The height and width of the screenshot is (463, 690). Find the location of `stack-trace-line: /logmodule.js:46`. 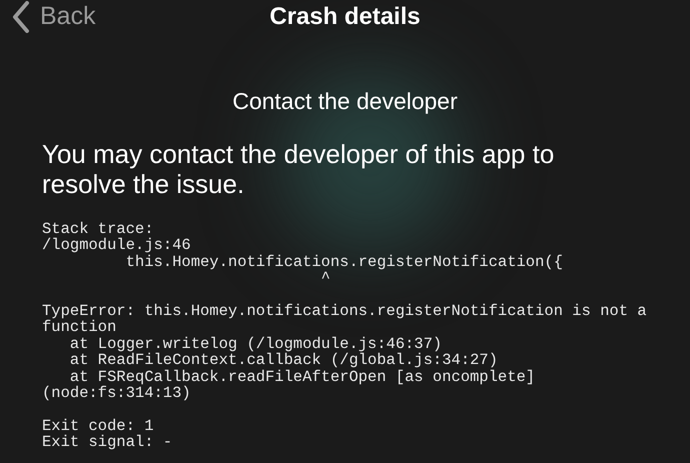

stack-trace-line: /logmodule.js:46 is located at coordinates (116, 245).